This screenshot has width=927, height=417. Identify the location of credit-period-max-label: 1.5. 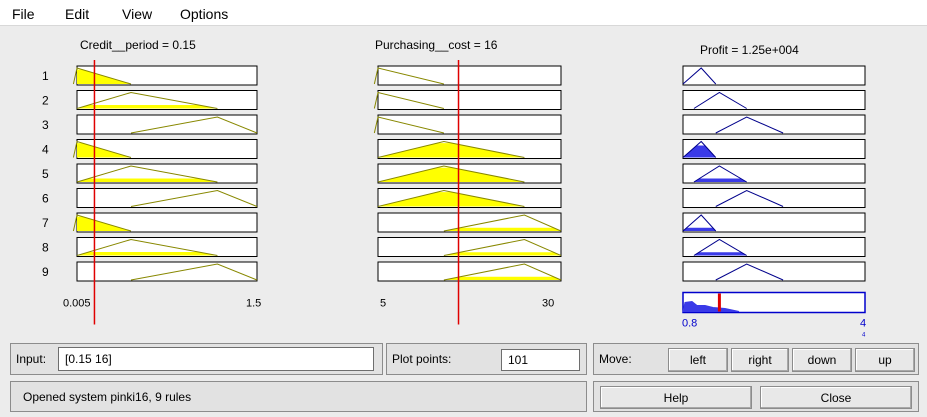
(253, 304).